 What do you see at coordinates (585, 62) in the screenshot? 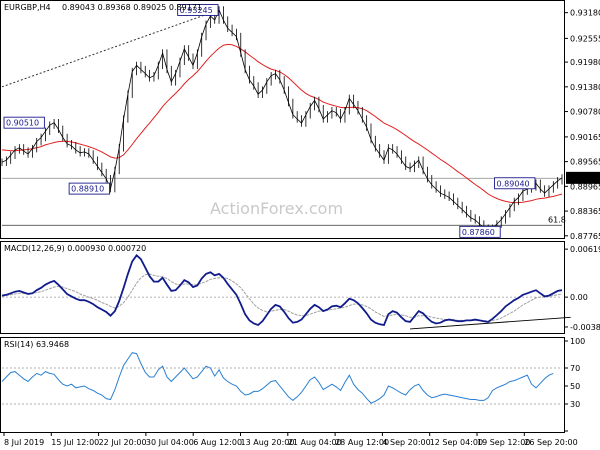
I see `price-y-tick-label: 0.91980` at bounding box center [585, 62].